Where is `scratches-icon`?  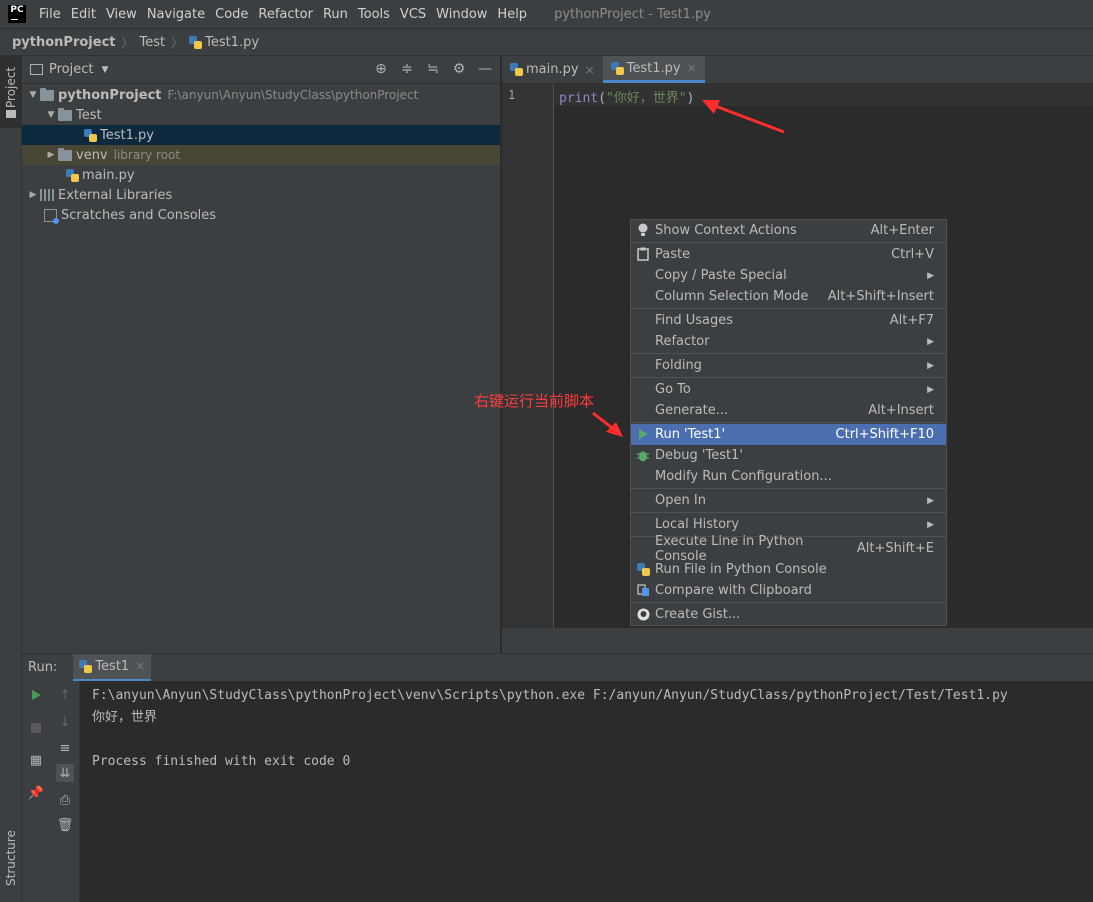
scratches-icon is located at coordinates (51, 216).